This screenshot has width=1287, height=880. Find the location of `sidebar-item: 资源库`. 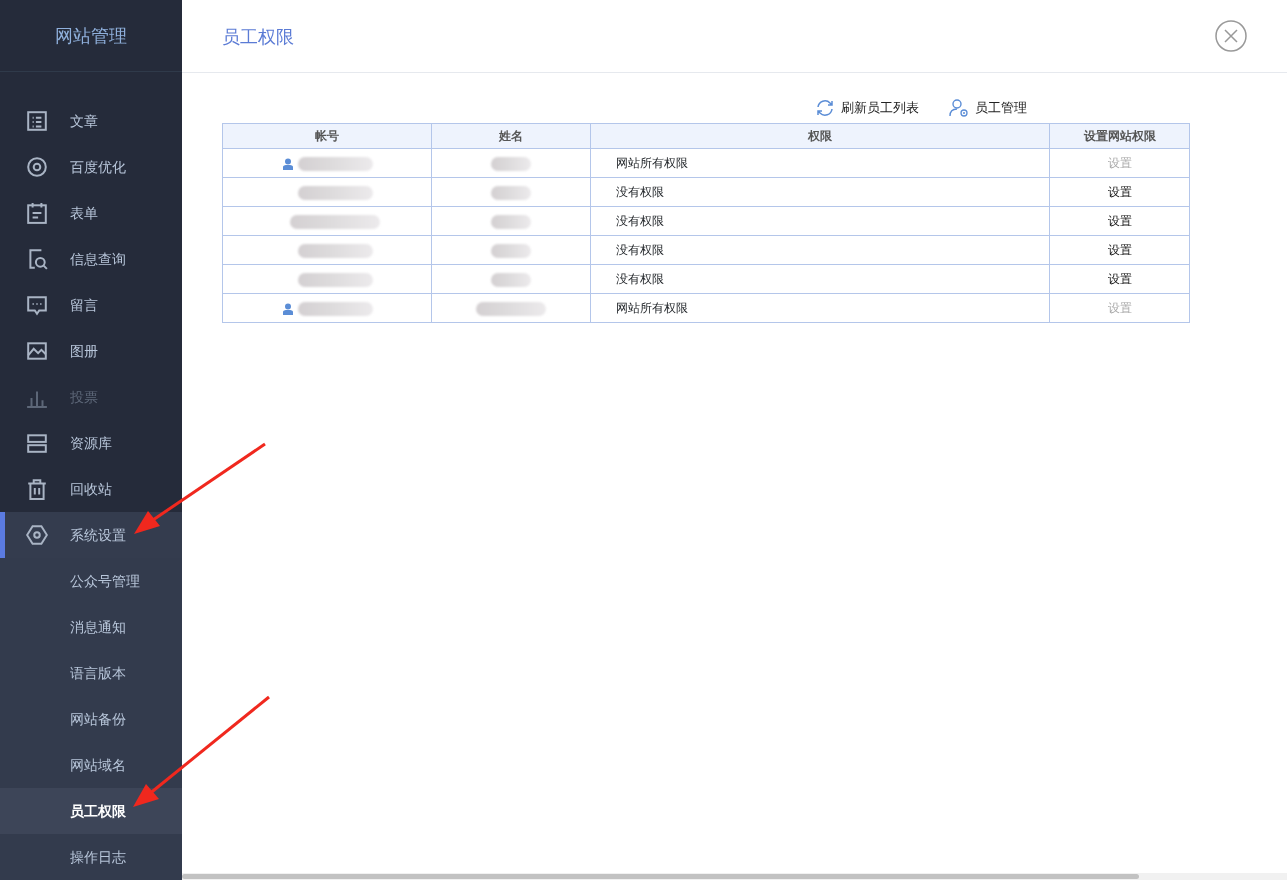

sidebar-item: 资源库 is located at coordinates (91, 443).